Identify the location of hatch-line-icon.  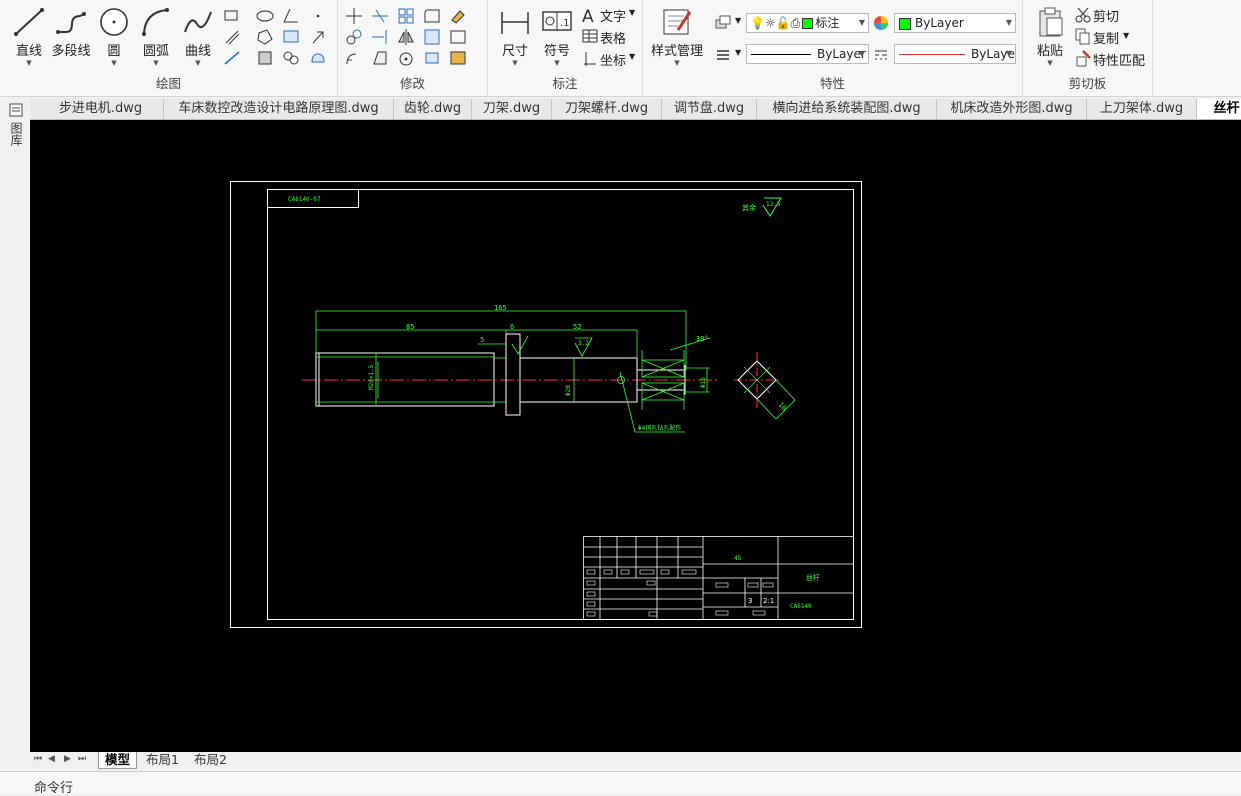
(232, 37).